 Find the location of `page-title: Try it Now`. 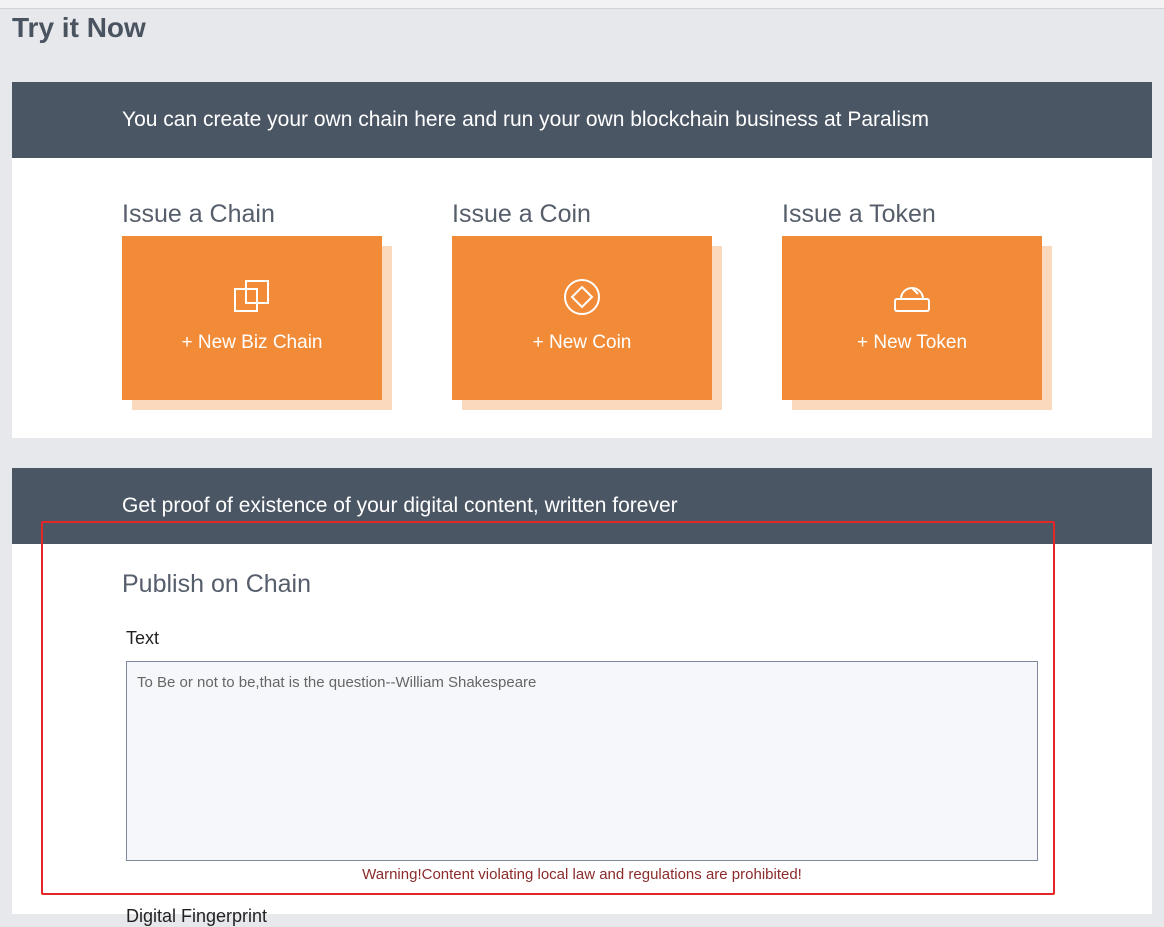

page-title: Try it Now is located at coordinates (79, 27).